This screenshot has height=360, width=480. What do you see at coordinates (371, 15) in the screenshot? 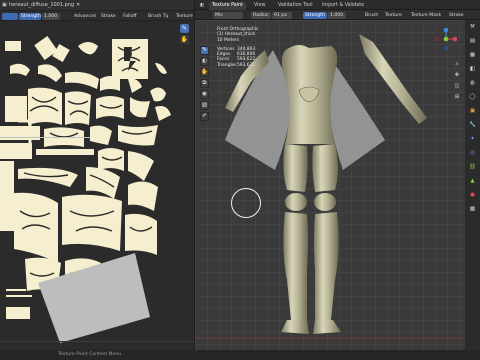
I see `brush-menu: Brush` at bounding box center [371, 15].